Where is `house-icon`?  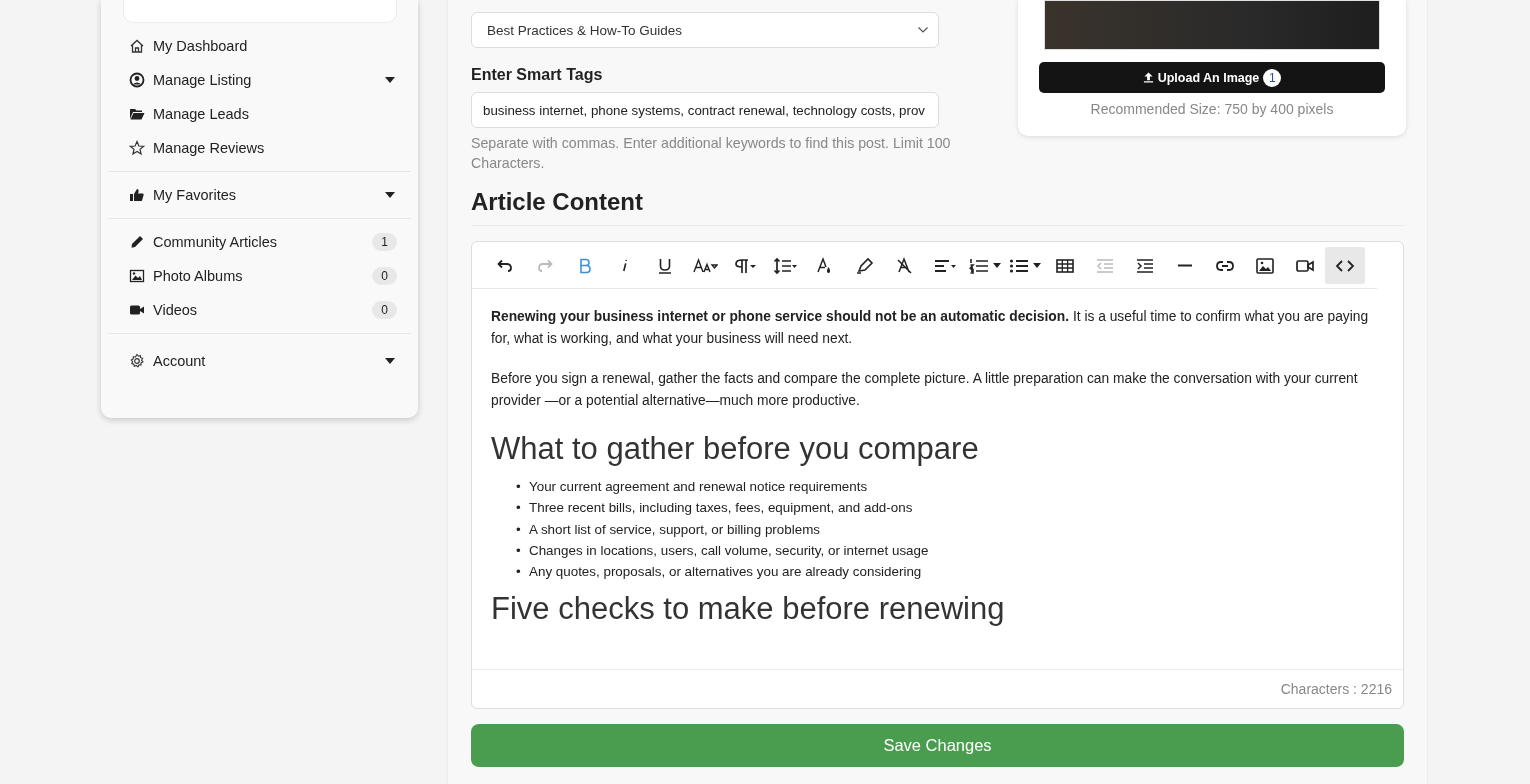
house-icon is located at coordinates (137, 46).